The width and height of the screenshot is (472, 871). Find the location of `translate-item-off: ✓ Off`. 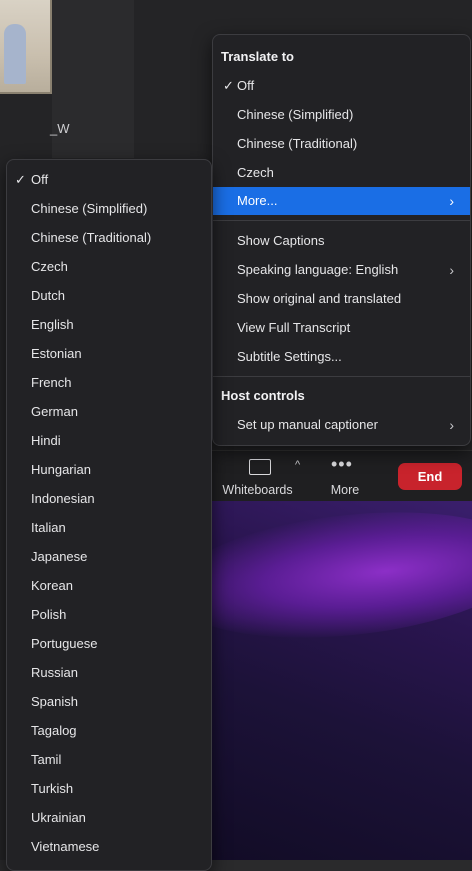

translate-item-off: ✓ Off is located at coordinates (341, 86).